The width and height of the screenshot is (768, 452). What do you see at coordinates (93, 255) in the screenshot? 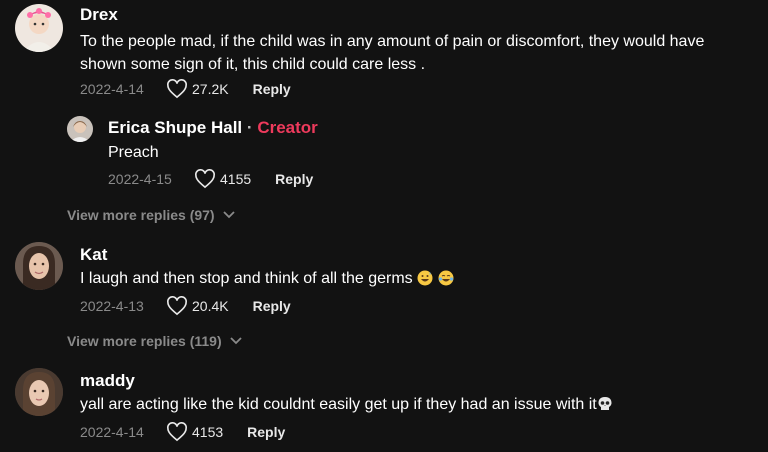
I see `comment-username: Kat` at bounding box center [93, 255].